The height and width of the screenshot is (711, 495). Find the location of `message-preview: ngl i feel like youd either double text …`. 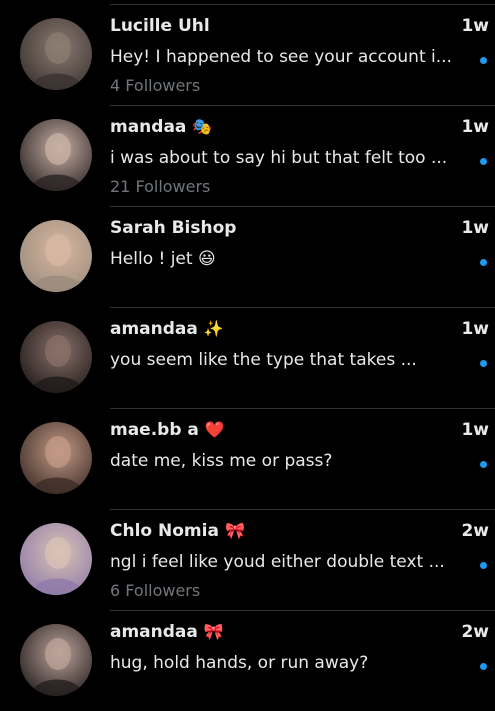

message-preview: ngl i feel like youd either double text … is located at coordinates (277, 562).